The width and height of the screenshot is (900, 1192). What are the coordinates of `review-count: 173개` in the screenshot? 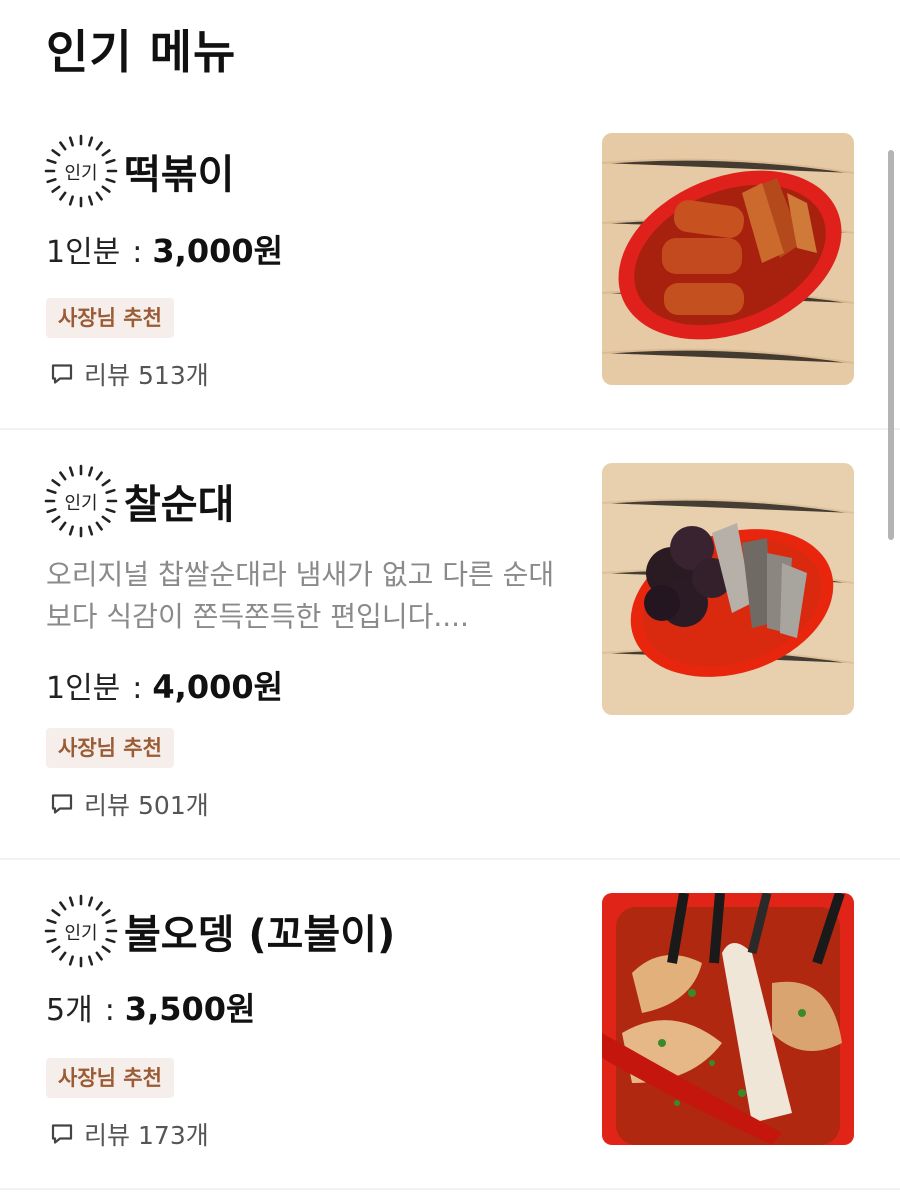 It's located at (173, 1135).